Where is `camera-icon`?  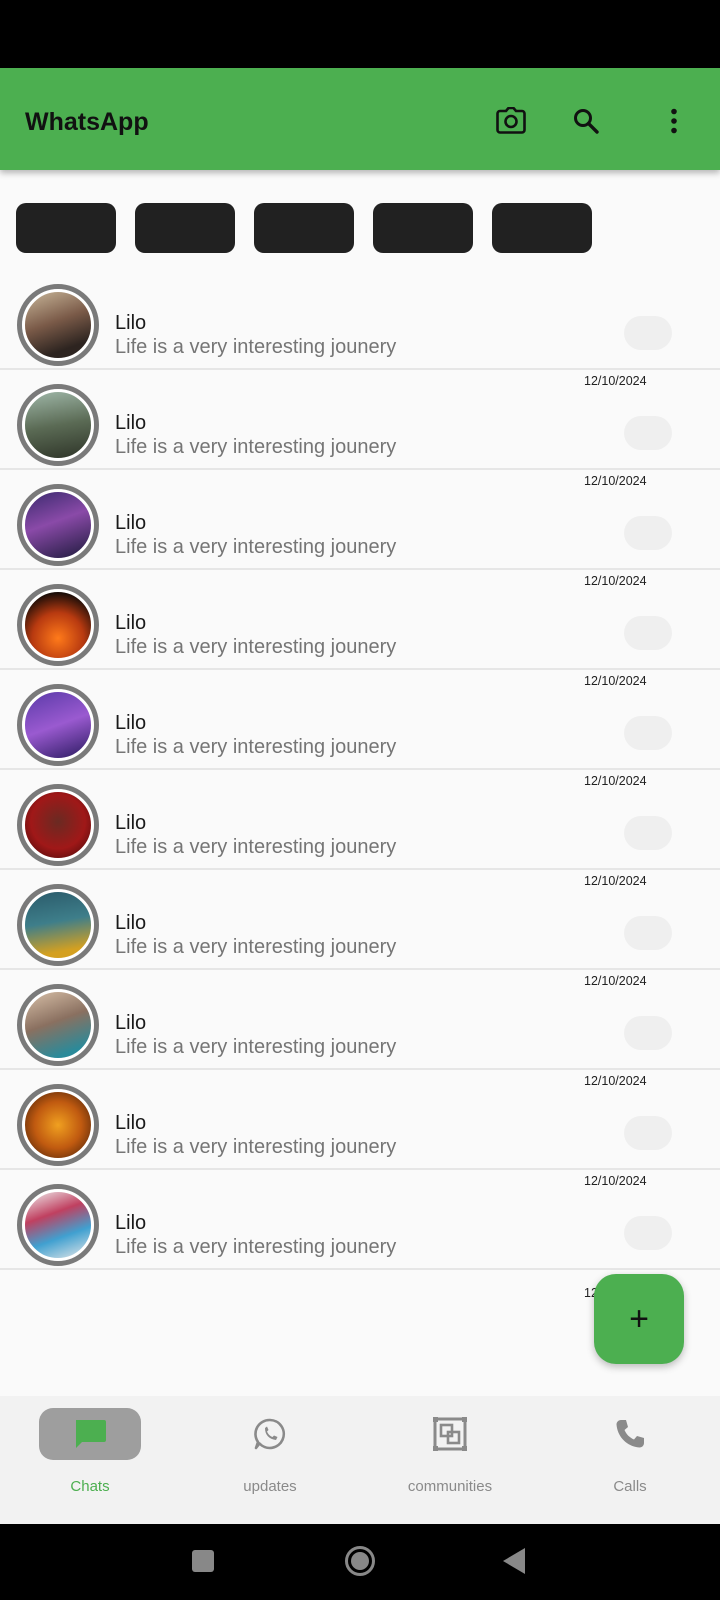
camera-icon is located at coordinates (511, 121).